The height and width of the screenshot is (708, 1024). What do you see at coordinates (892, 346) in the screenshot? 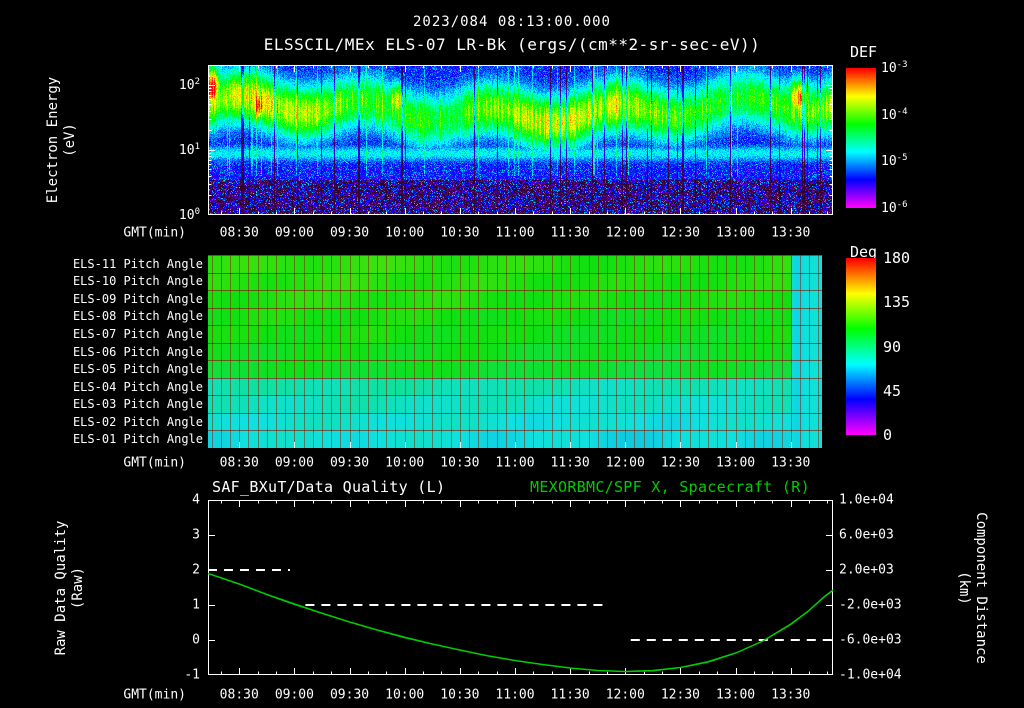
I see `deg-tick-label: 90` at bounding box center [892, 346].